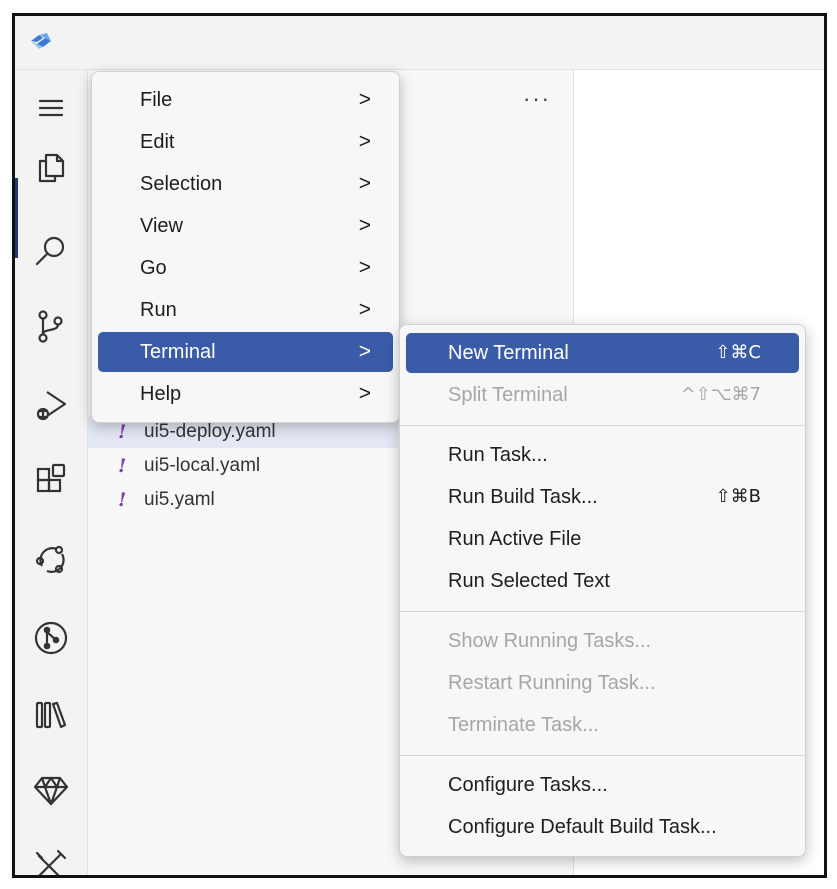  I want to click on menu-item-label: Edit, so click(157, 142).